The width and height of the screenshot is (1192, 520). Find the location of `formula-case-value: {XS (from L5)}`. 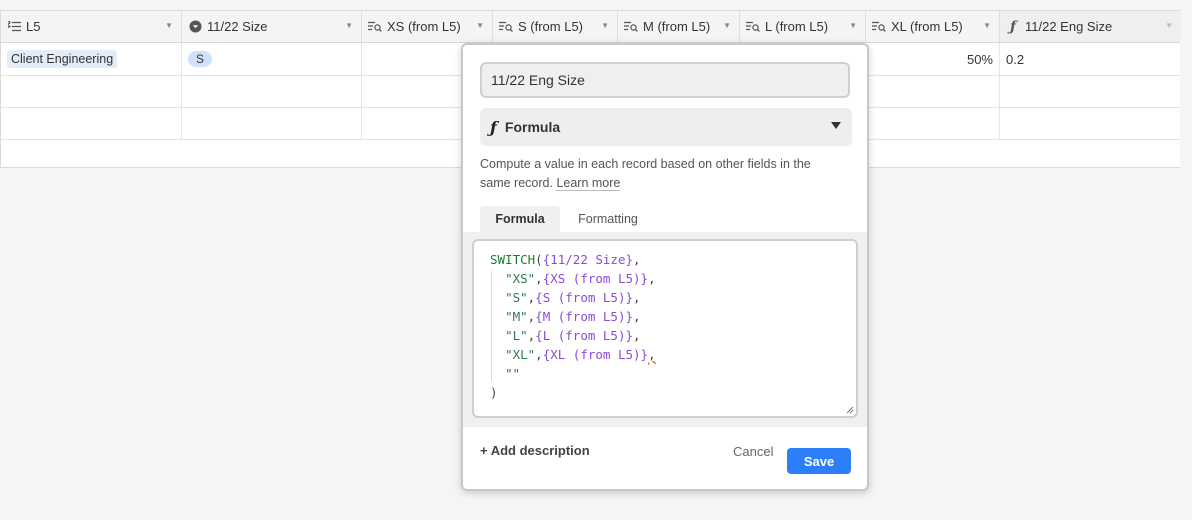

formula-case-value: {XS (from L5)} is located at coordinates (595, 278).